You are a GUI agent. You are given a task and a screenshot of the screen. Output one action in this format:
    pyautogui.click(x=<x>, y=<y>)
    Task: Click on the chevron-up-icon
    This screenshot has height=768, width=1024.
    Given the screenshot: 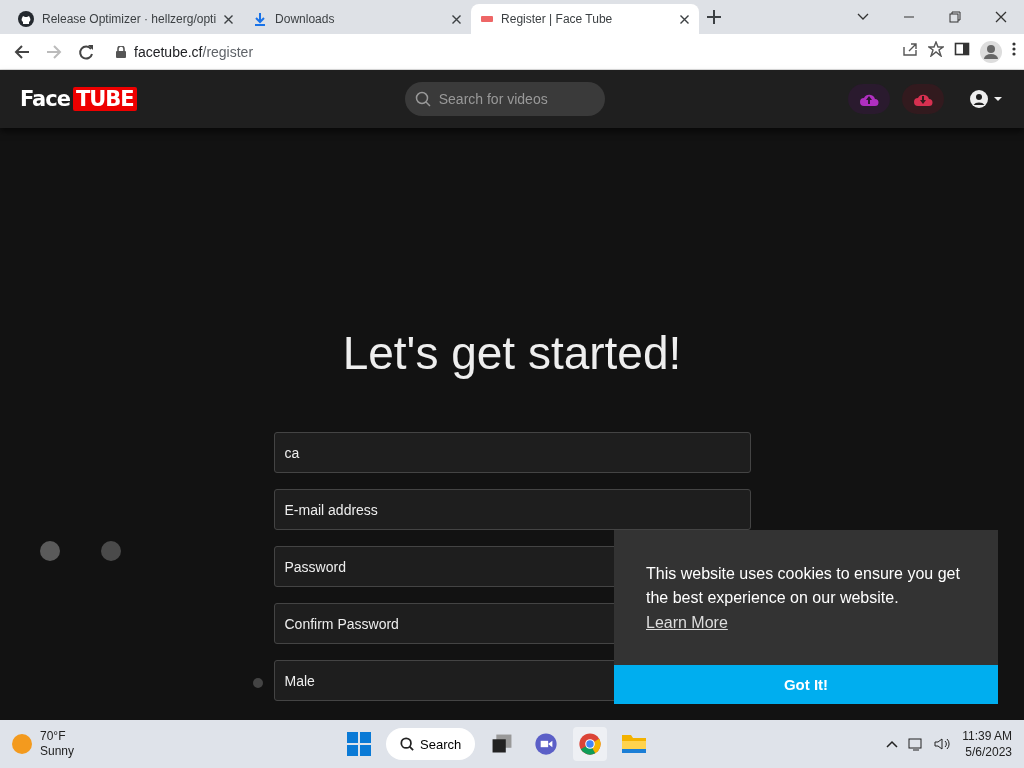 What is the action you would take?
    pyautogui.click(x=892, y=744)
    